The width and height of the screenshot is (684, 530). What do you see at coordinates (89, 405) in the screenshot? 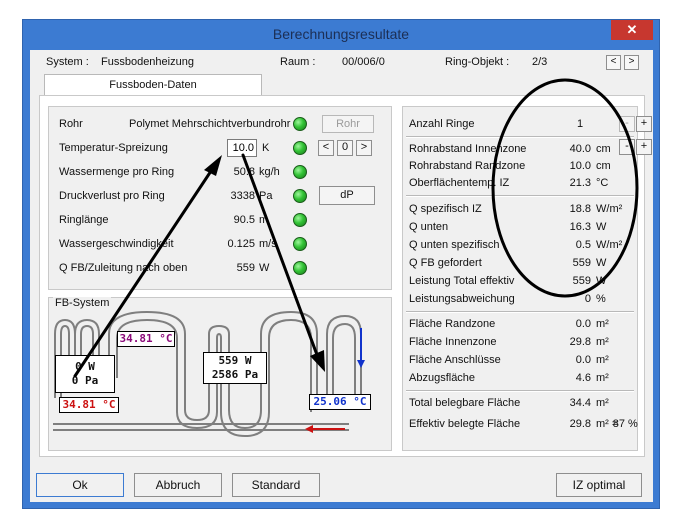
I see `supply-temp-label: 34.81 °C` at bounding box center [89, 405].